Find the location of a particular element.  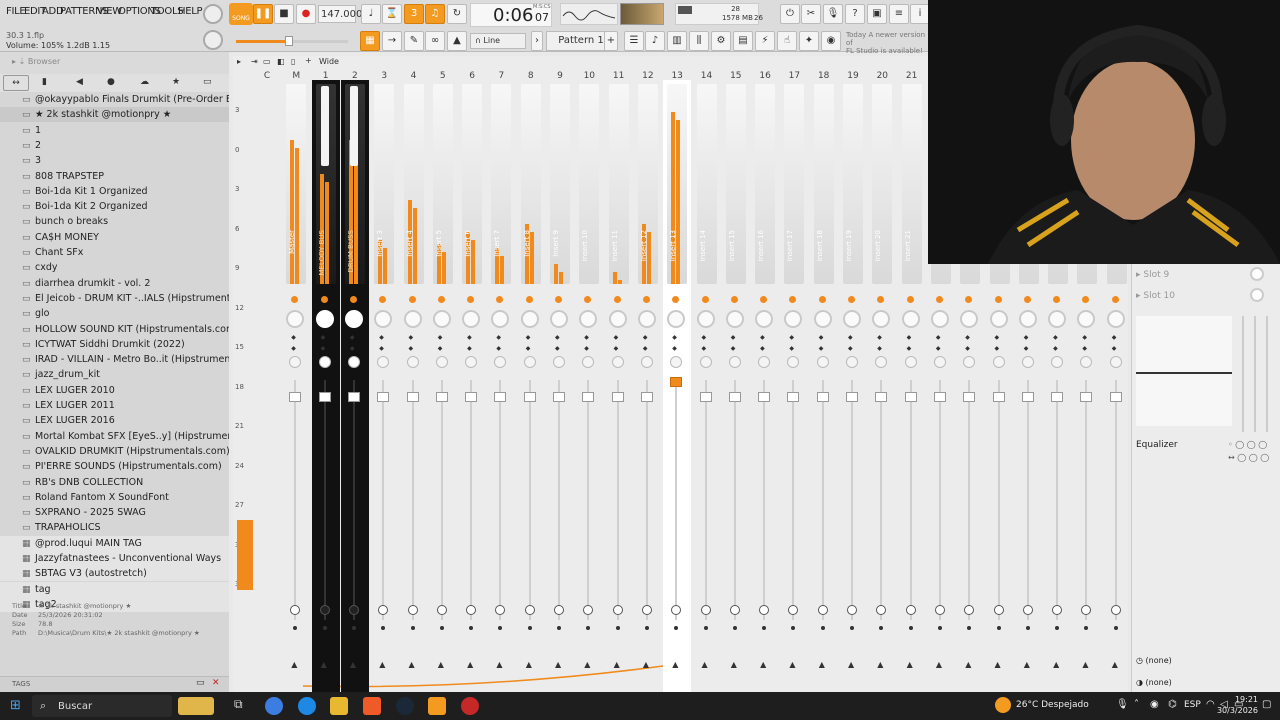

stamp-tool: ▲ is located at coordinates (457, 41).